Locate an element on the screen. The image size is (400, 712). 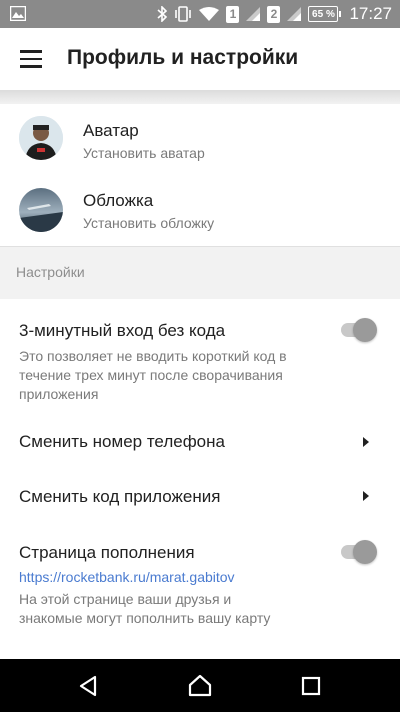
avatar-row: Аватар Установить аватар is located at coordinates (200, 139).